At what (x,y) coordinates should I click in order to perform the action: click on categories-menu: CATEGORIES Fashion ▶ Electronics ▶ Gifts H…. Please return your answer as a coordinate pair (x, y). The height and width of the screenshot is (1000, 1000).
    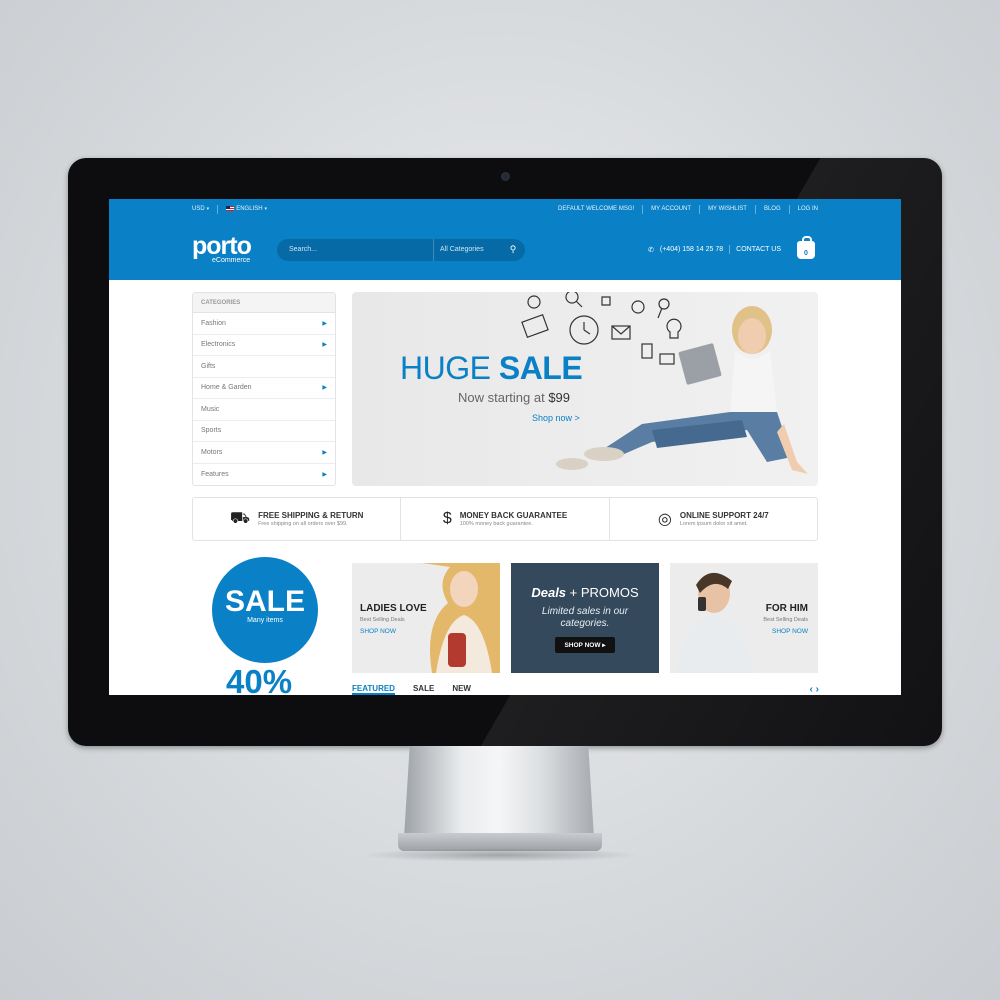
    Looking at the image, I should click on (264, 389).